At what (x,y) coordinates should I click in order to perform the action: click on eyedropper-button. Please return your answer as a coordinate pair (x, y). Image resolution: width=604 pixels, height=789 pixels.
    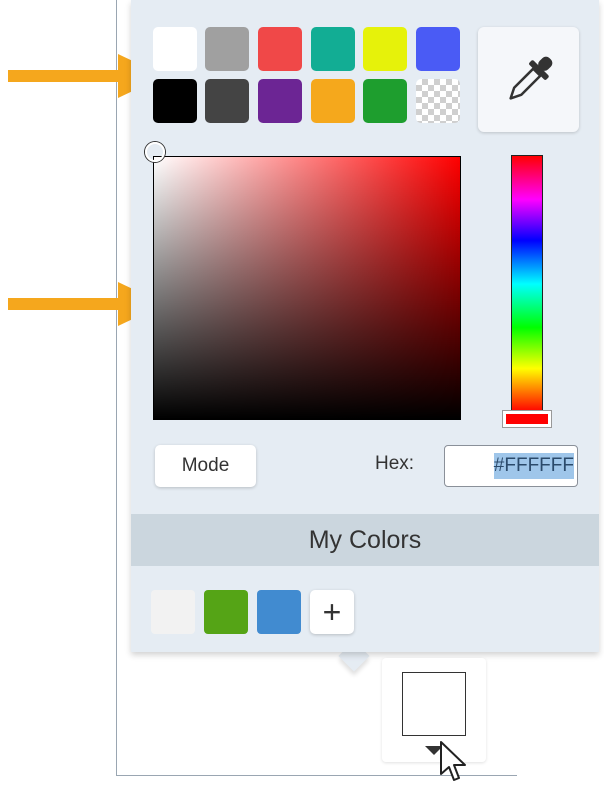
    Looking at the image, I should click on (528, 79).